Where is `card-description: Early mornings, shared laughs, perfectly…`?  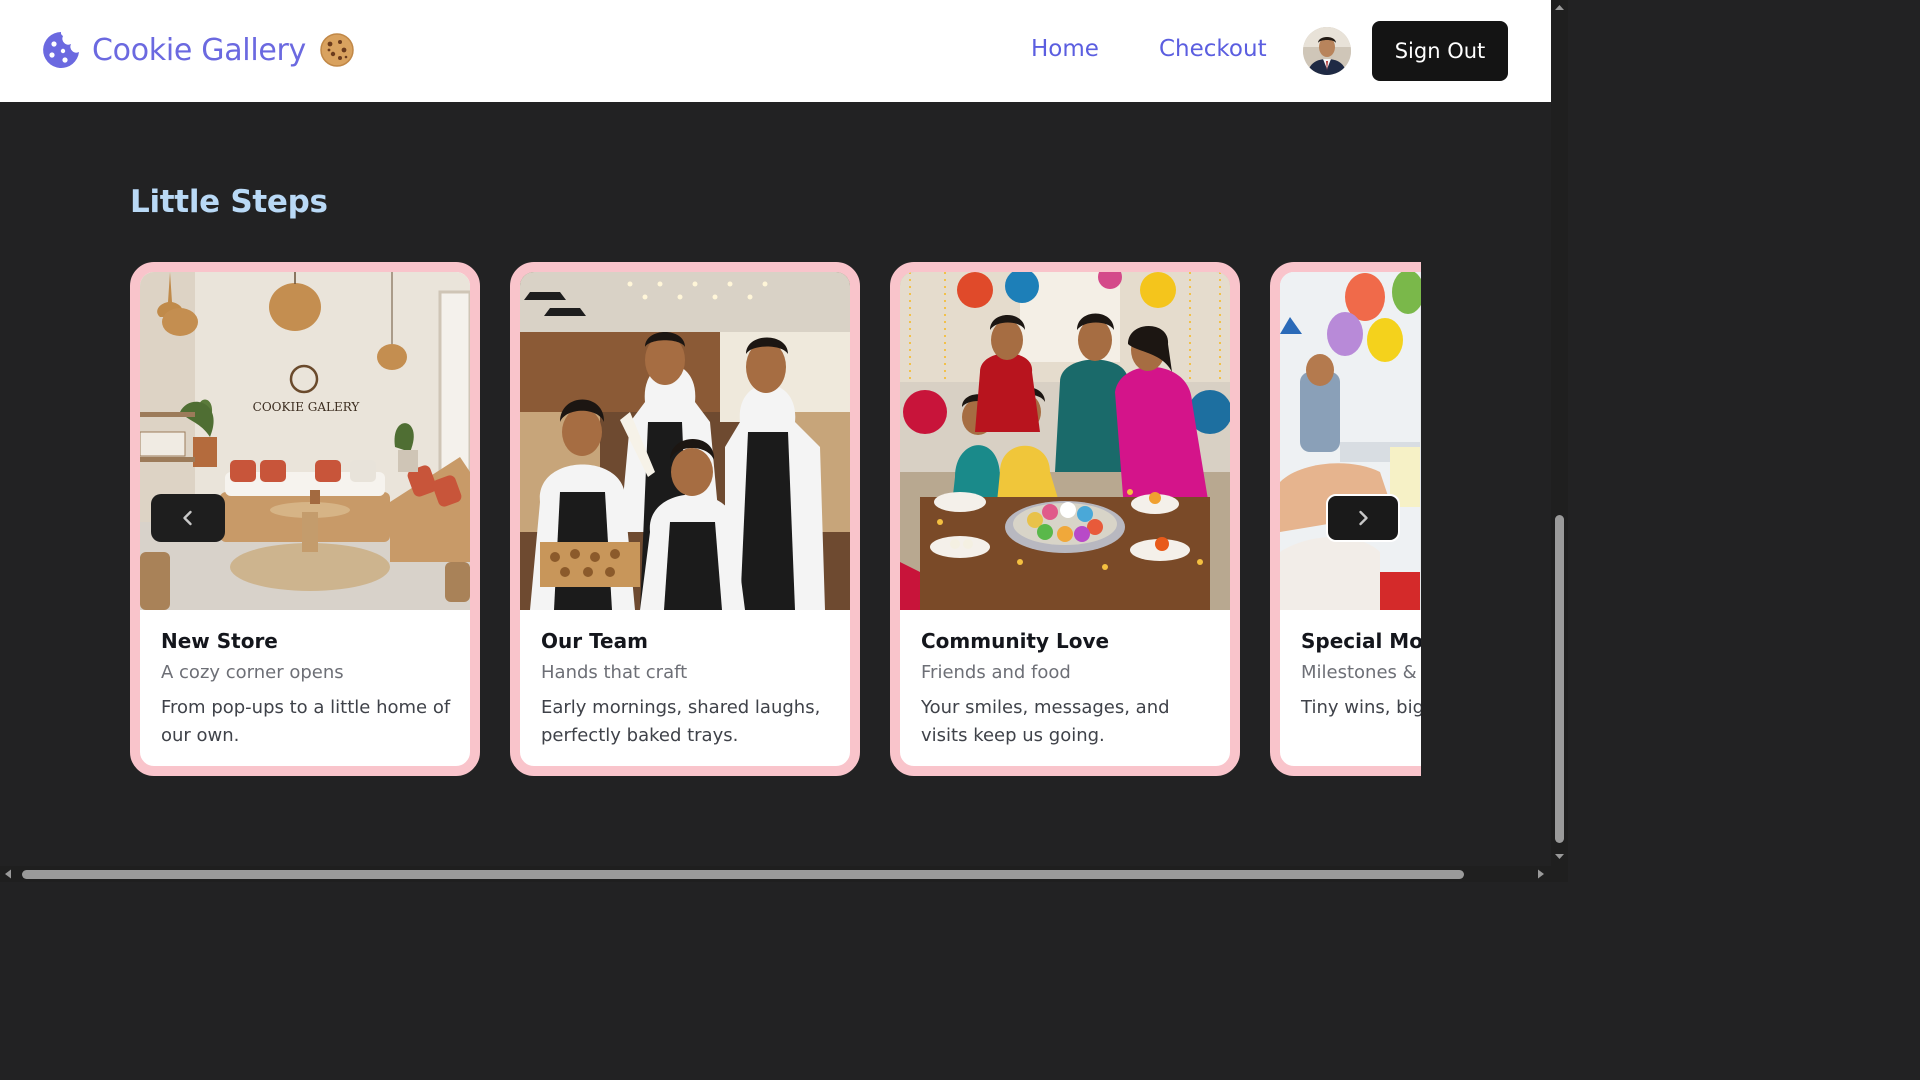 card-description: Early mornings, shared laughs, perfectly… is located at coordinates (681, 721).